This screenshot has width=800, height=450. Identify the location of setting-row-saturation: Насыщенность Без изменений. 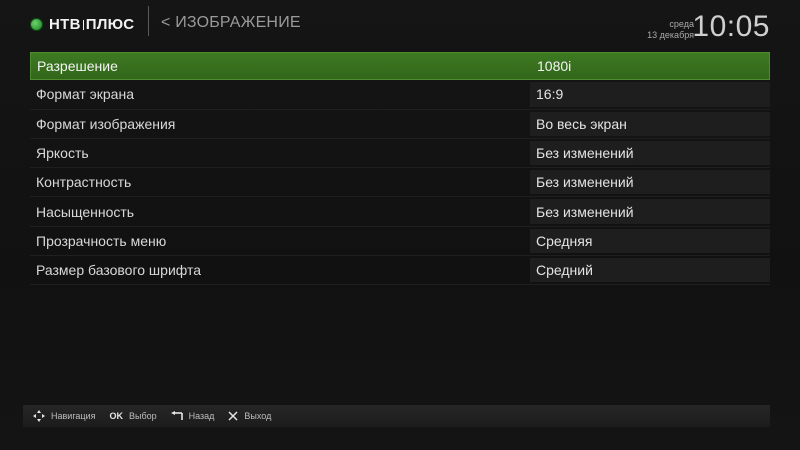
(400, 212).